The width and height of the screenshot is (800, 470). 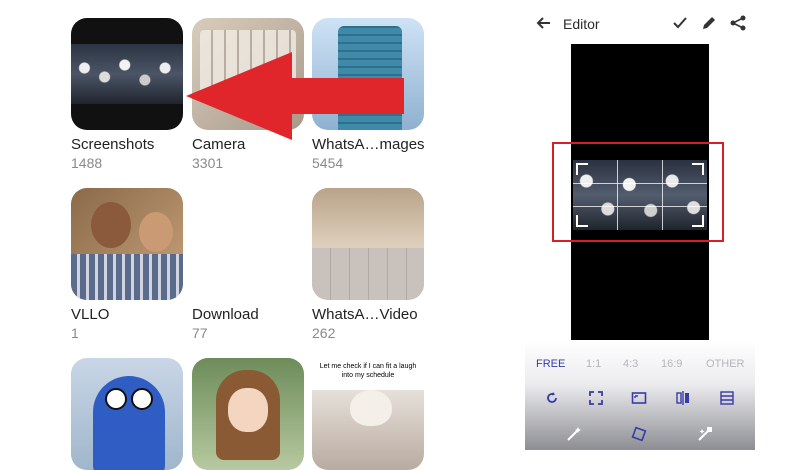 What do you see at coordinates (640, 366) in the screenshot?
I see `aspect-ratio-row: FREE 1:1 4:3 16:9 OTHER` at bounding box center [640, 366].